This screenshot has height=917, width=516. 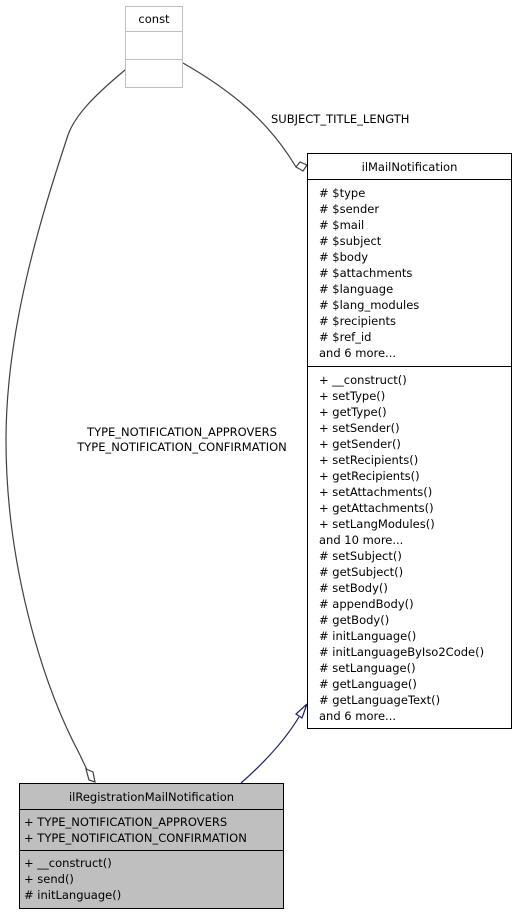 What do you see at coordinates (369, 460) in the screenshot?
I see `operation: + setRecipients()` at bounding box center [369, 460].